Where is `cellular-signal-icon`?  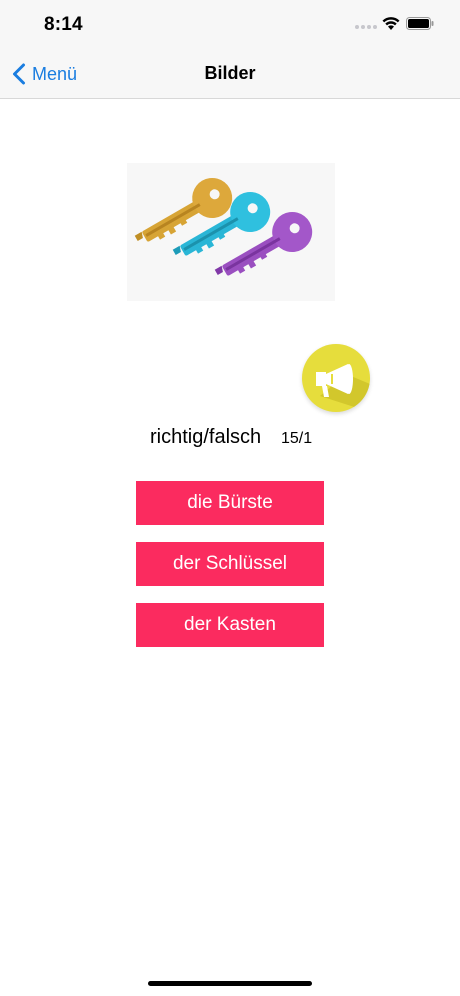 cellular-signal-icon is located at coordinates (366, 28).